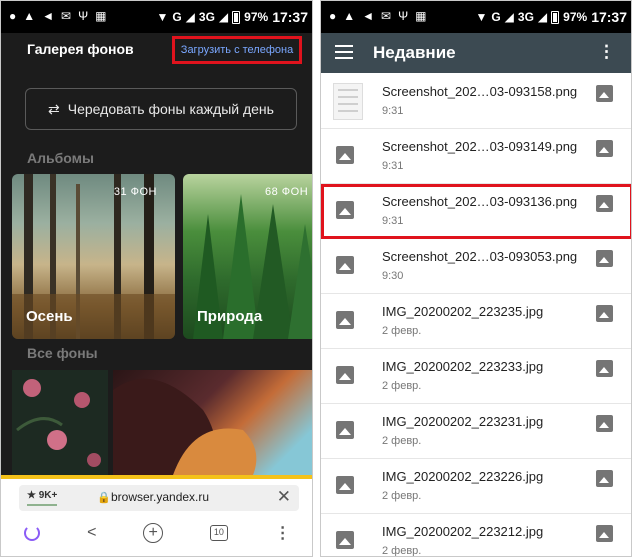 The height and width of the screenshot is (558, 633). What do you see at coordinates (480, 201) in the screenshot?
I see `file-name: Screenshot_202…03-093136.png` at bounding box center [480, 201].